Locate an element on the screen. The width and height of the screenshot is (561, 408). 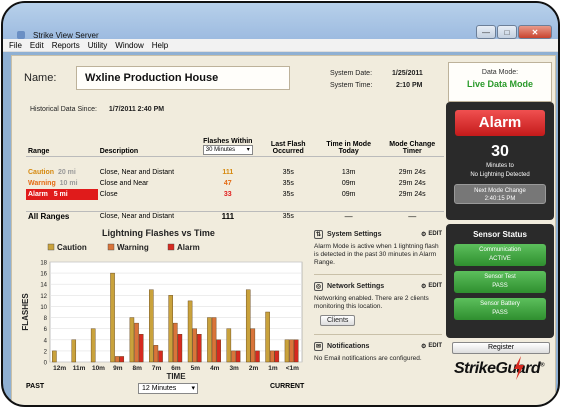
col-mode-change-1: Mode Change is located at coordinates (412, 144).